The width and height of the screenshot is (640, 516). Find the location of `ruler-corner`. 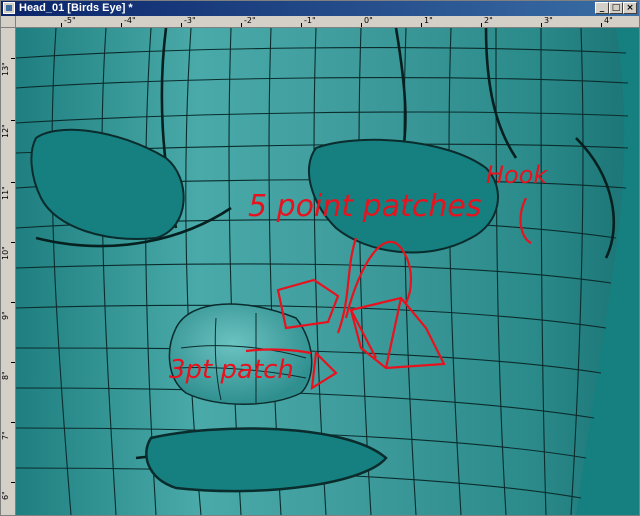

ruler-corner is located at coordinates (8, 22).